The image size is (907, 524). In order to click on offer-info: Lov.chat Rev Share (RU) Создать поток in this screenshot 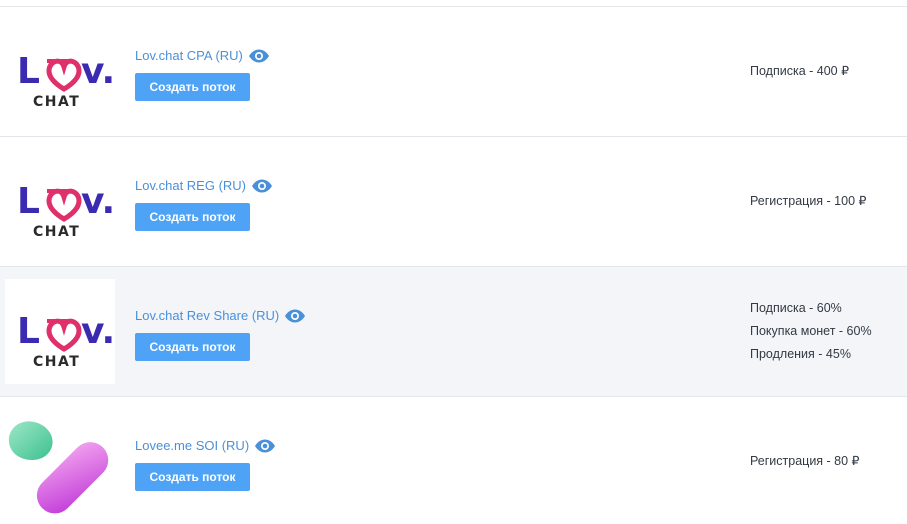, I will do `click(220, 333)`.